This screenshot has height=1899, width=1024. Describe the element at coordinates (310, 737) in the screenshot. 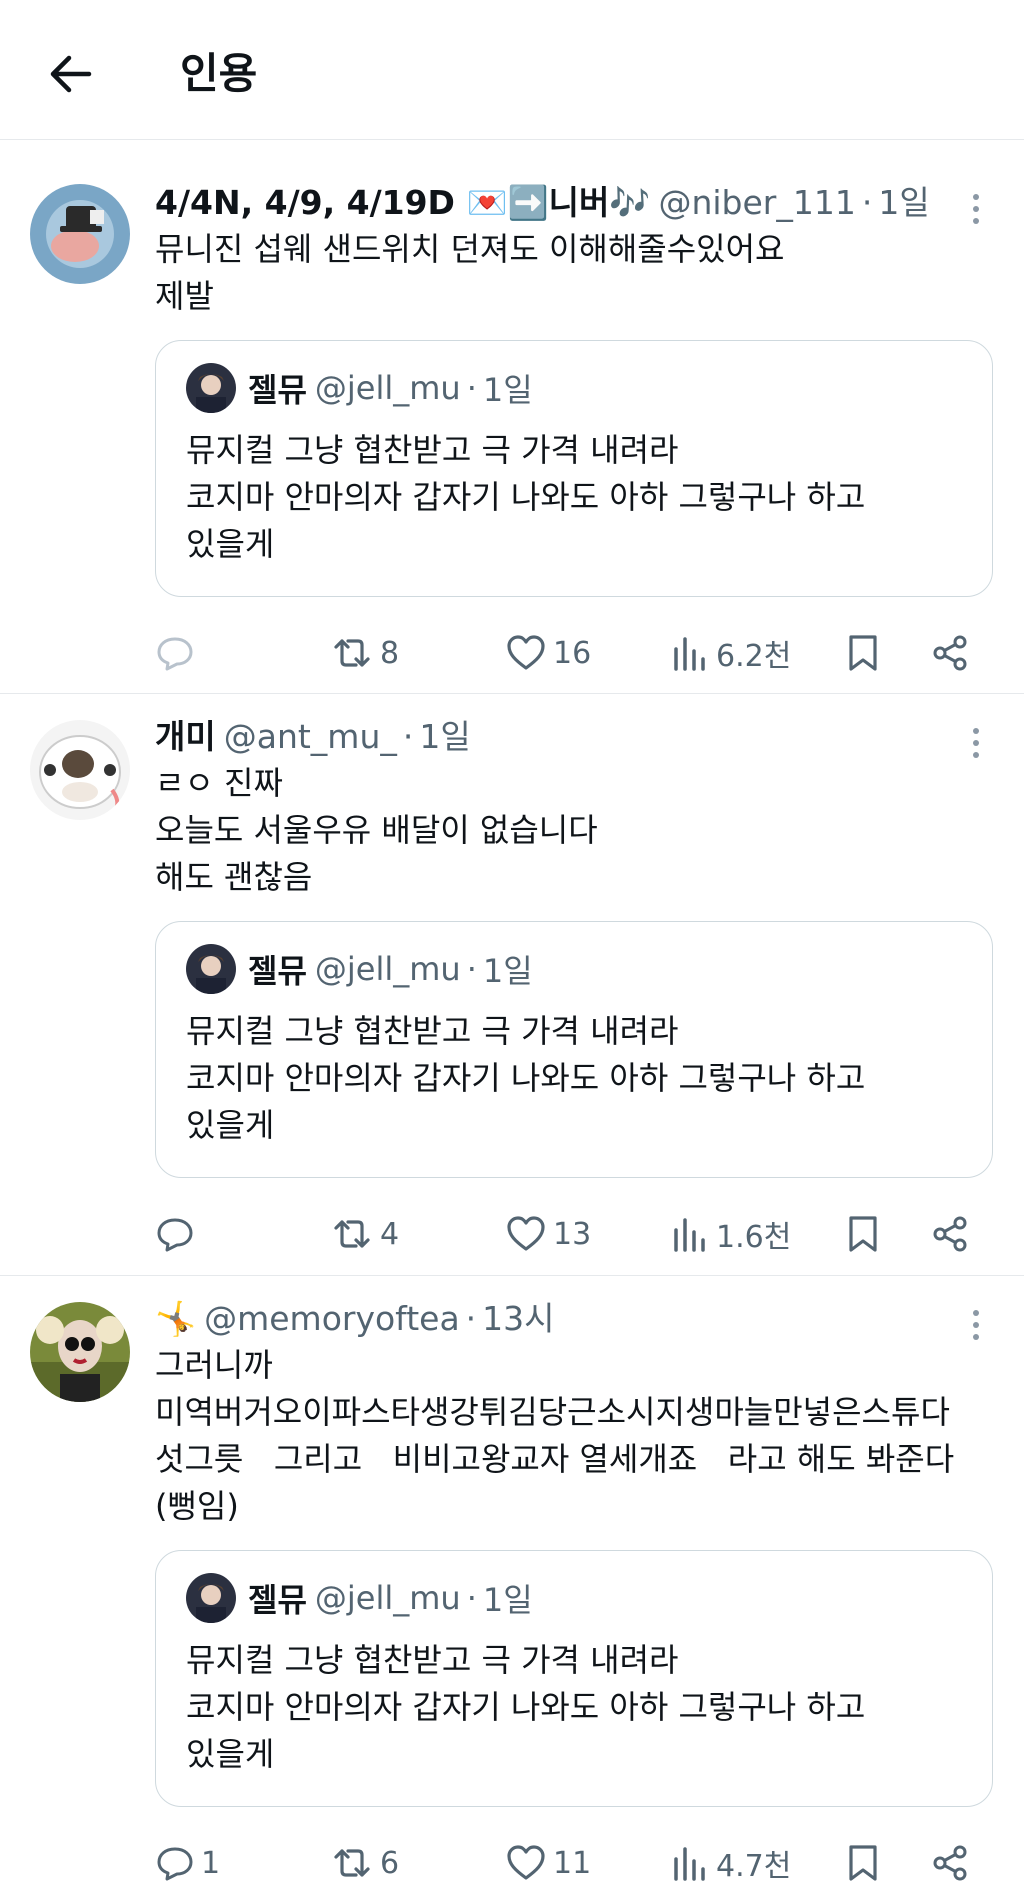

I see `user-handle: @ant_mu_` at that location.